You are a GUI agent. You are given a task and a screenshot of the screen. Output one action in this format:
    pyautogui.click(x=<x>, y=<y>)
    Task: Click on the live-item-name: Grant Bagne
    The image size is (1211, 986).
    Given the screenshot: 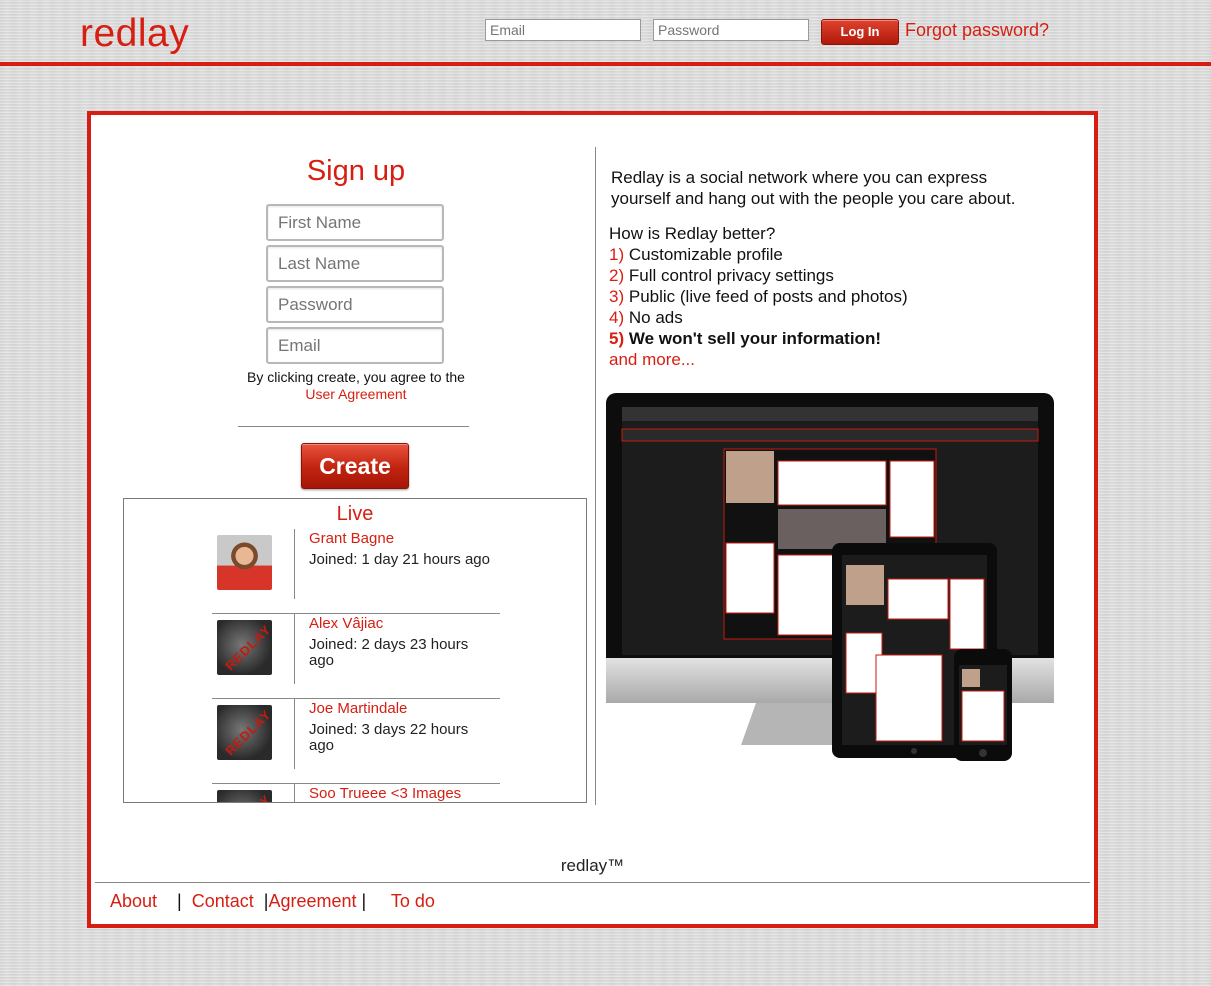 What is the action you would take?
    pyautogui.click(x=351, y=538)
    